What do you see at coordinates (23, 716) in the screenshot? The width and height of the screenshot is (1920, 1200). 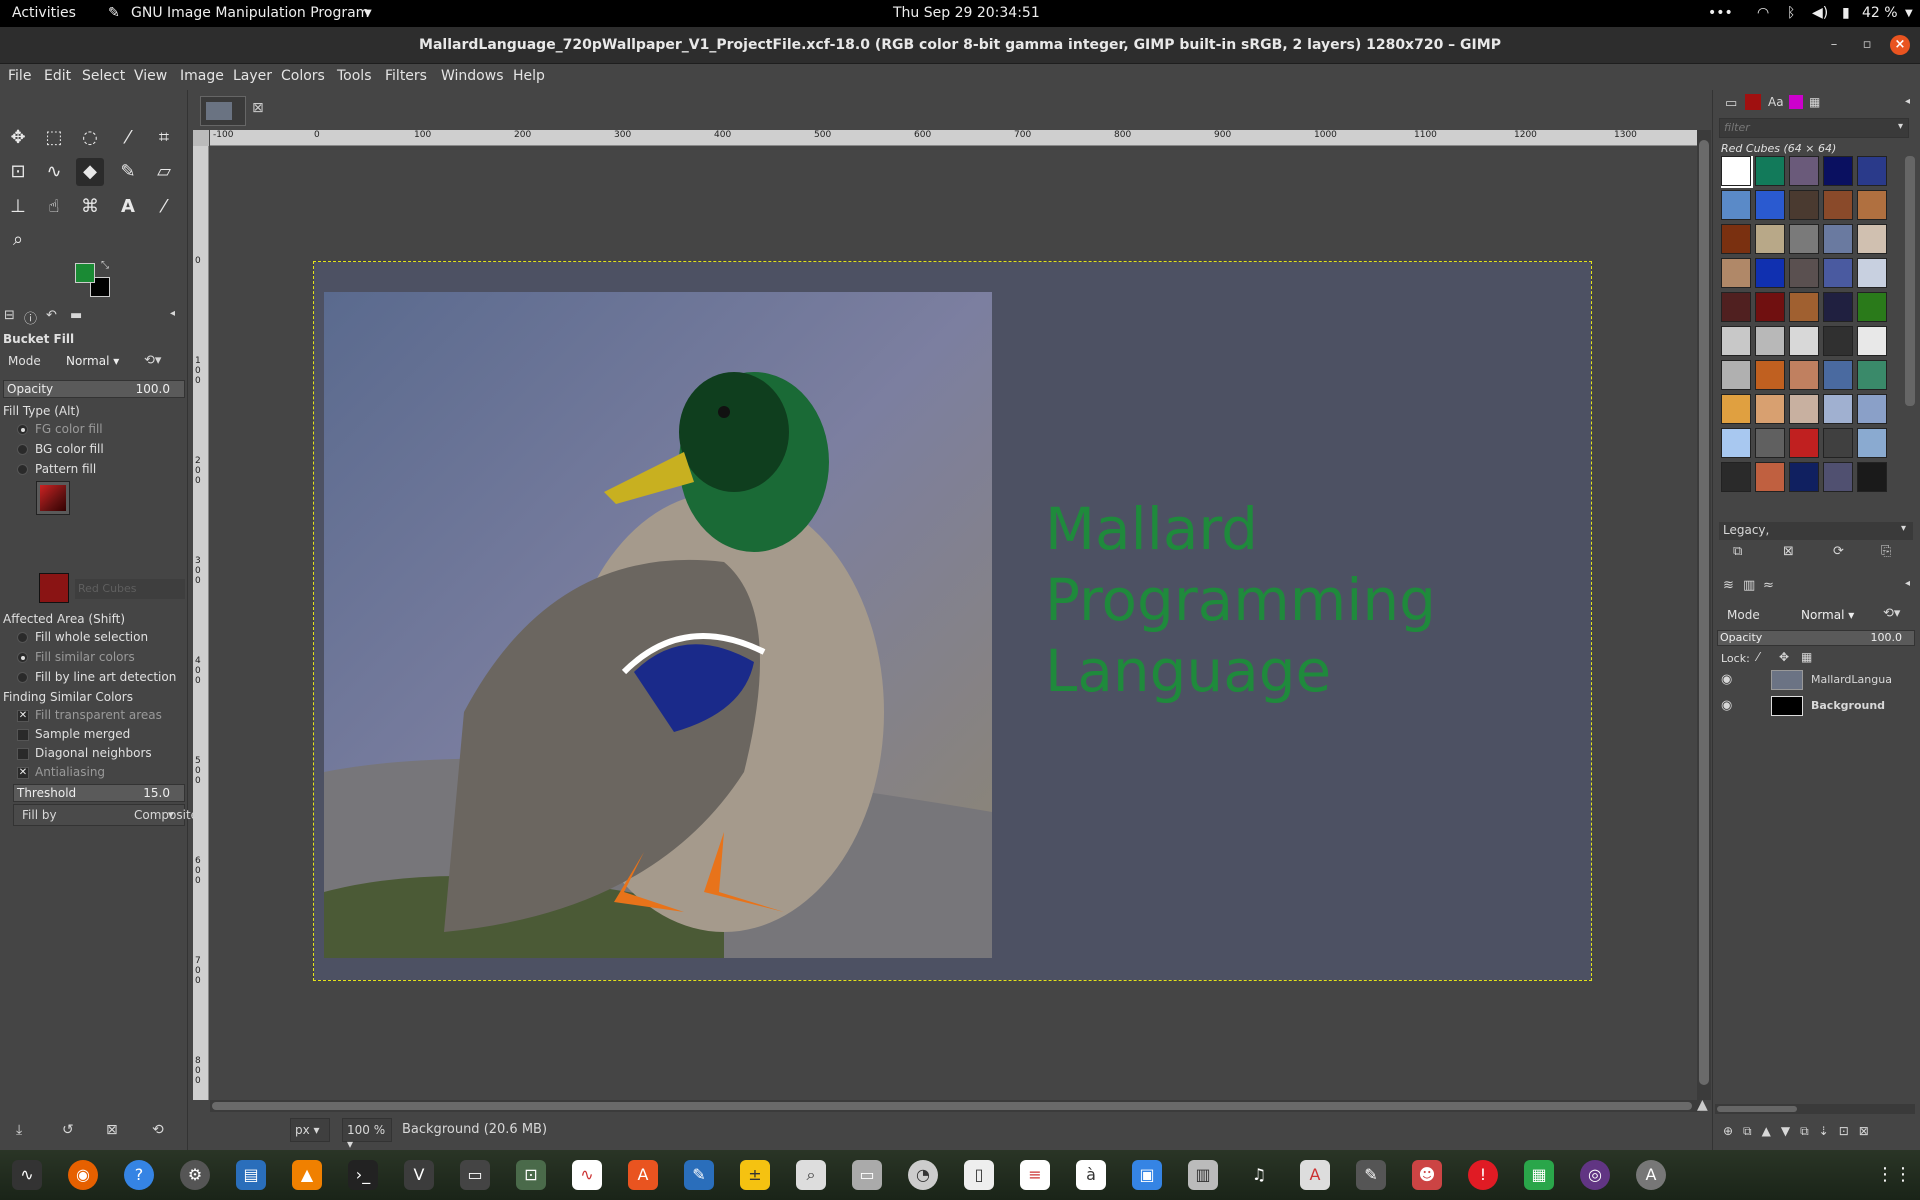 I see `fill-transparent-checkbox: ✕` at bounding box center [23, 716].